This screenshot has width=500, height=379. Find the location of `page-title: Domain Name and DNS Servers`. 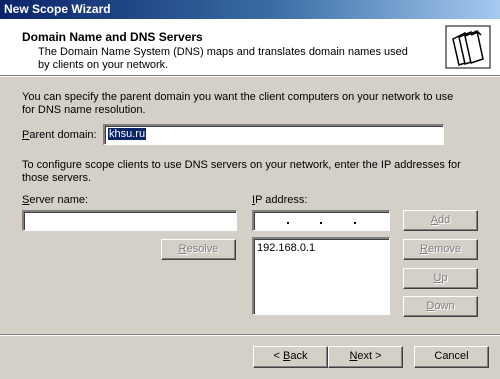

page-title: Domain Name and DNS Servers is located at coordinates (112, 37).